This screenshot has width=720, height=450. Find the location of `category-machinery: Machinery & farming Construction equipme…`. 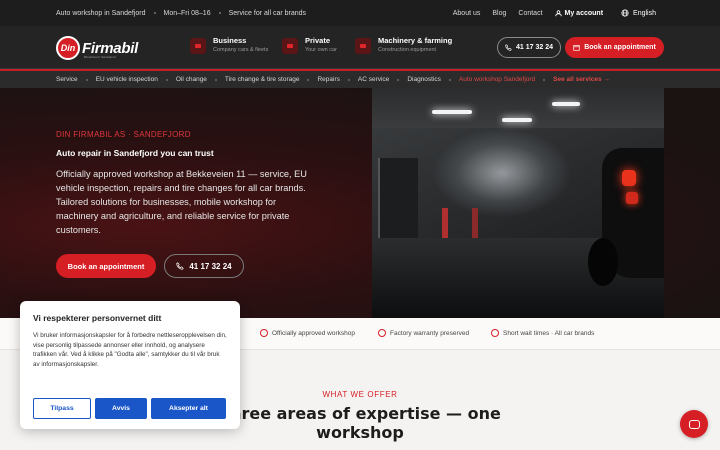

category-machinery: Machinery & farming Construction equipme… is located at coordinates (403, 45).